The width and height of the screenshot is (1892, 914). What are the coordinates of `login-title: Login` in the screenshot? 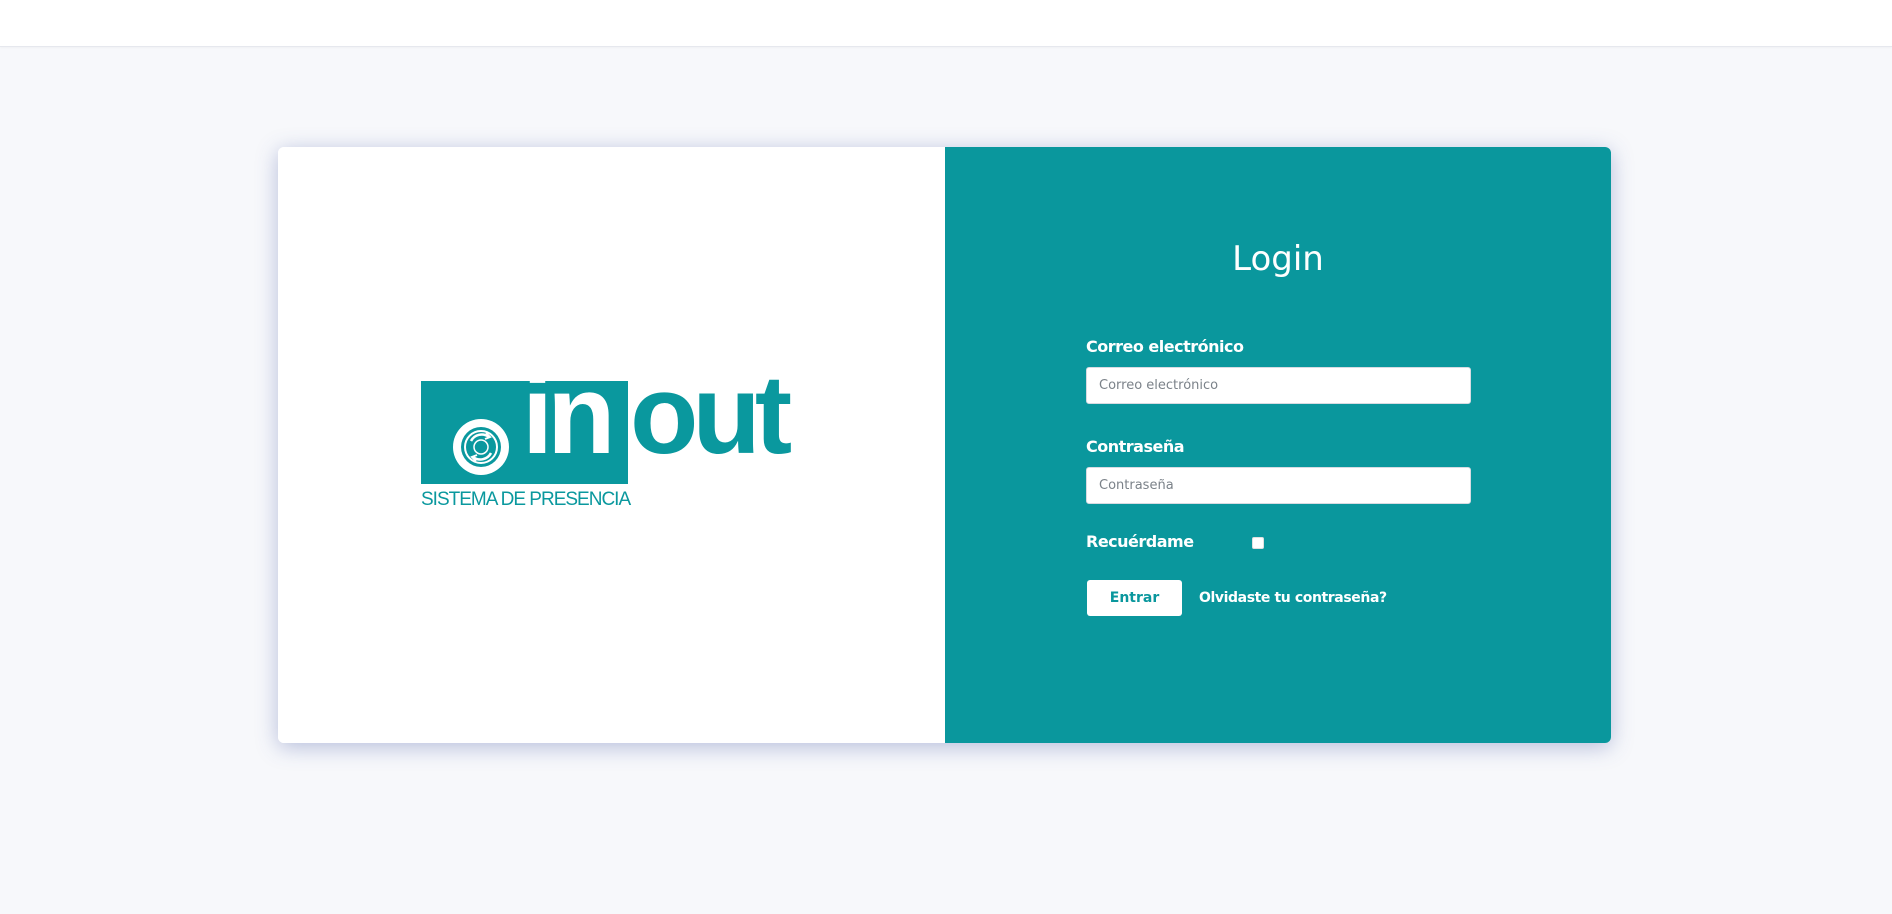 It's located at (1278, 259).